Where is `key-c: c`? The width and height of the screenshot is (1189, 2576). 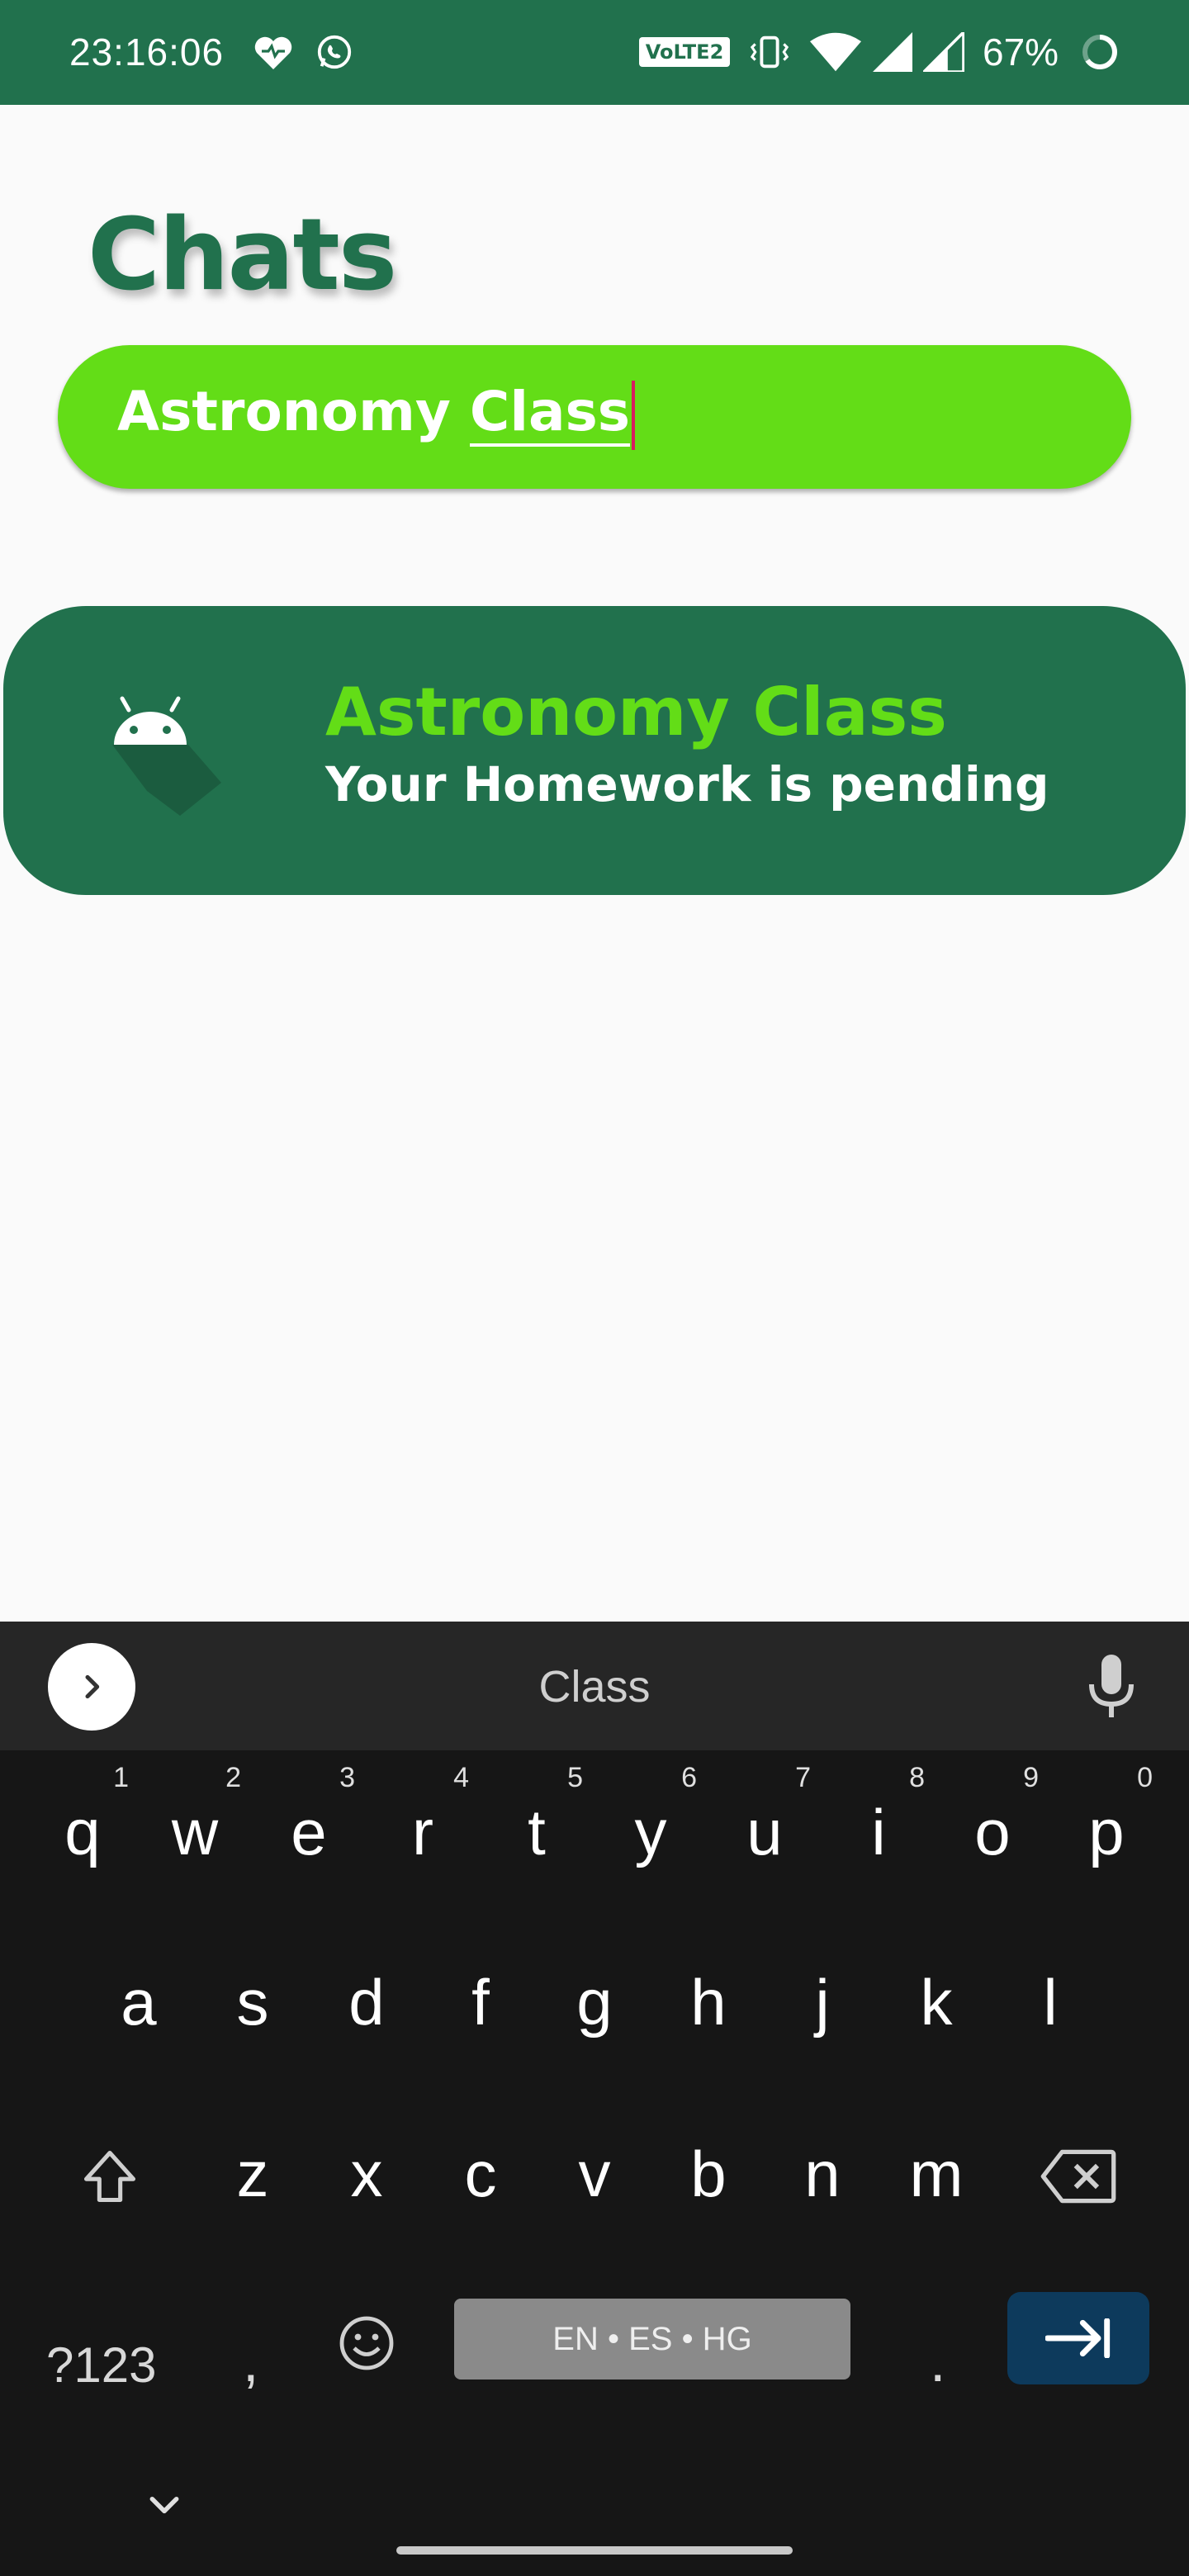 key-c: c is located at coordinates (480, 2174).